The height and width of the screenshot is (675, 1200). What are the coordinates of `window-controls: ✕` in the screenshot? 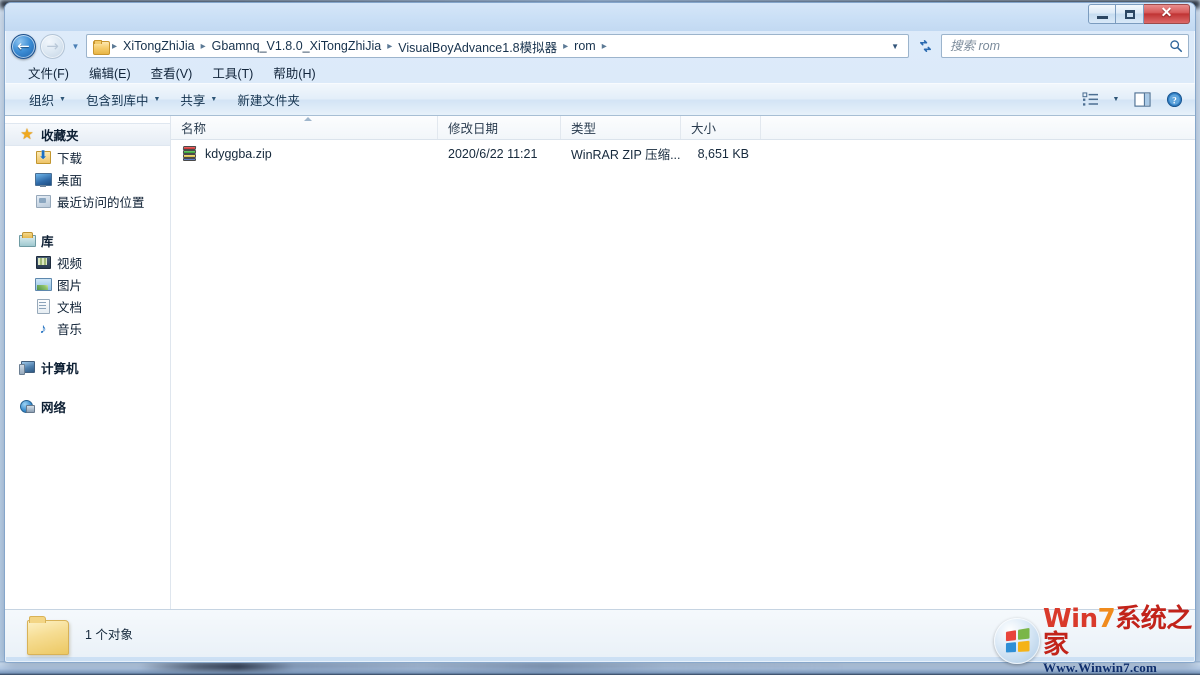 It's located at (1139, 14).